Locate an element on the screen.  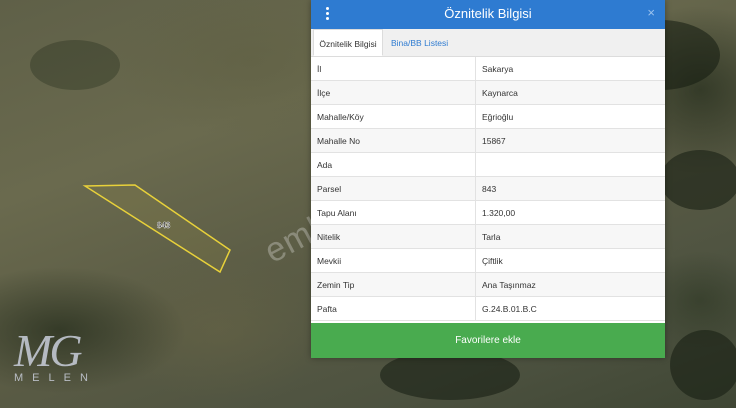
attribute-value: Çiftlik is located at coordinates (570, 260).